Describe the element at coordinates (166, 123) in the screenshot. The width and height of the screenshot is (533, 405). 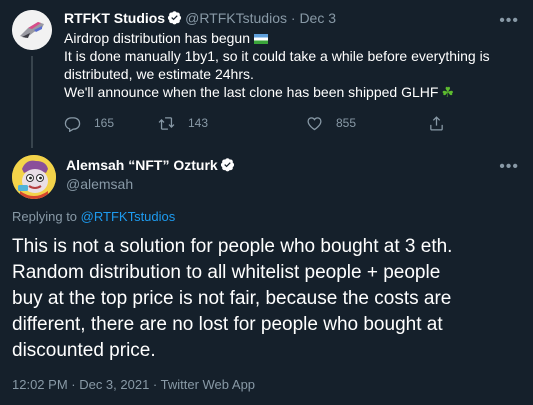
I see `retweet-icon` at that location.